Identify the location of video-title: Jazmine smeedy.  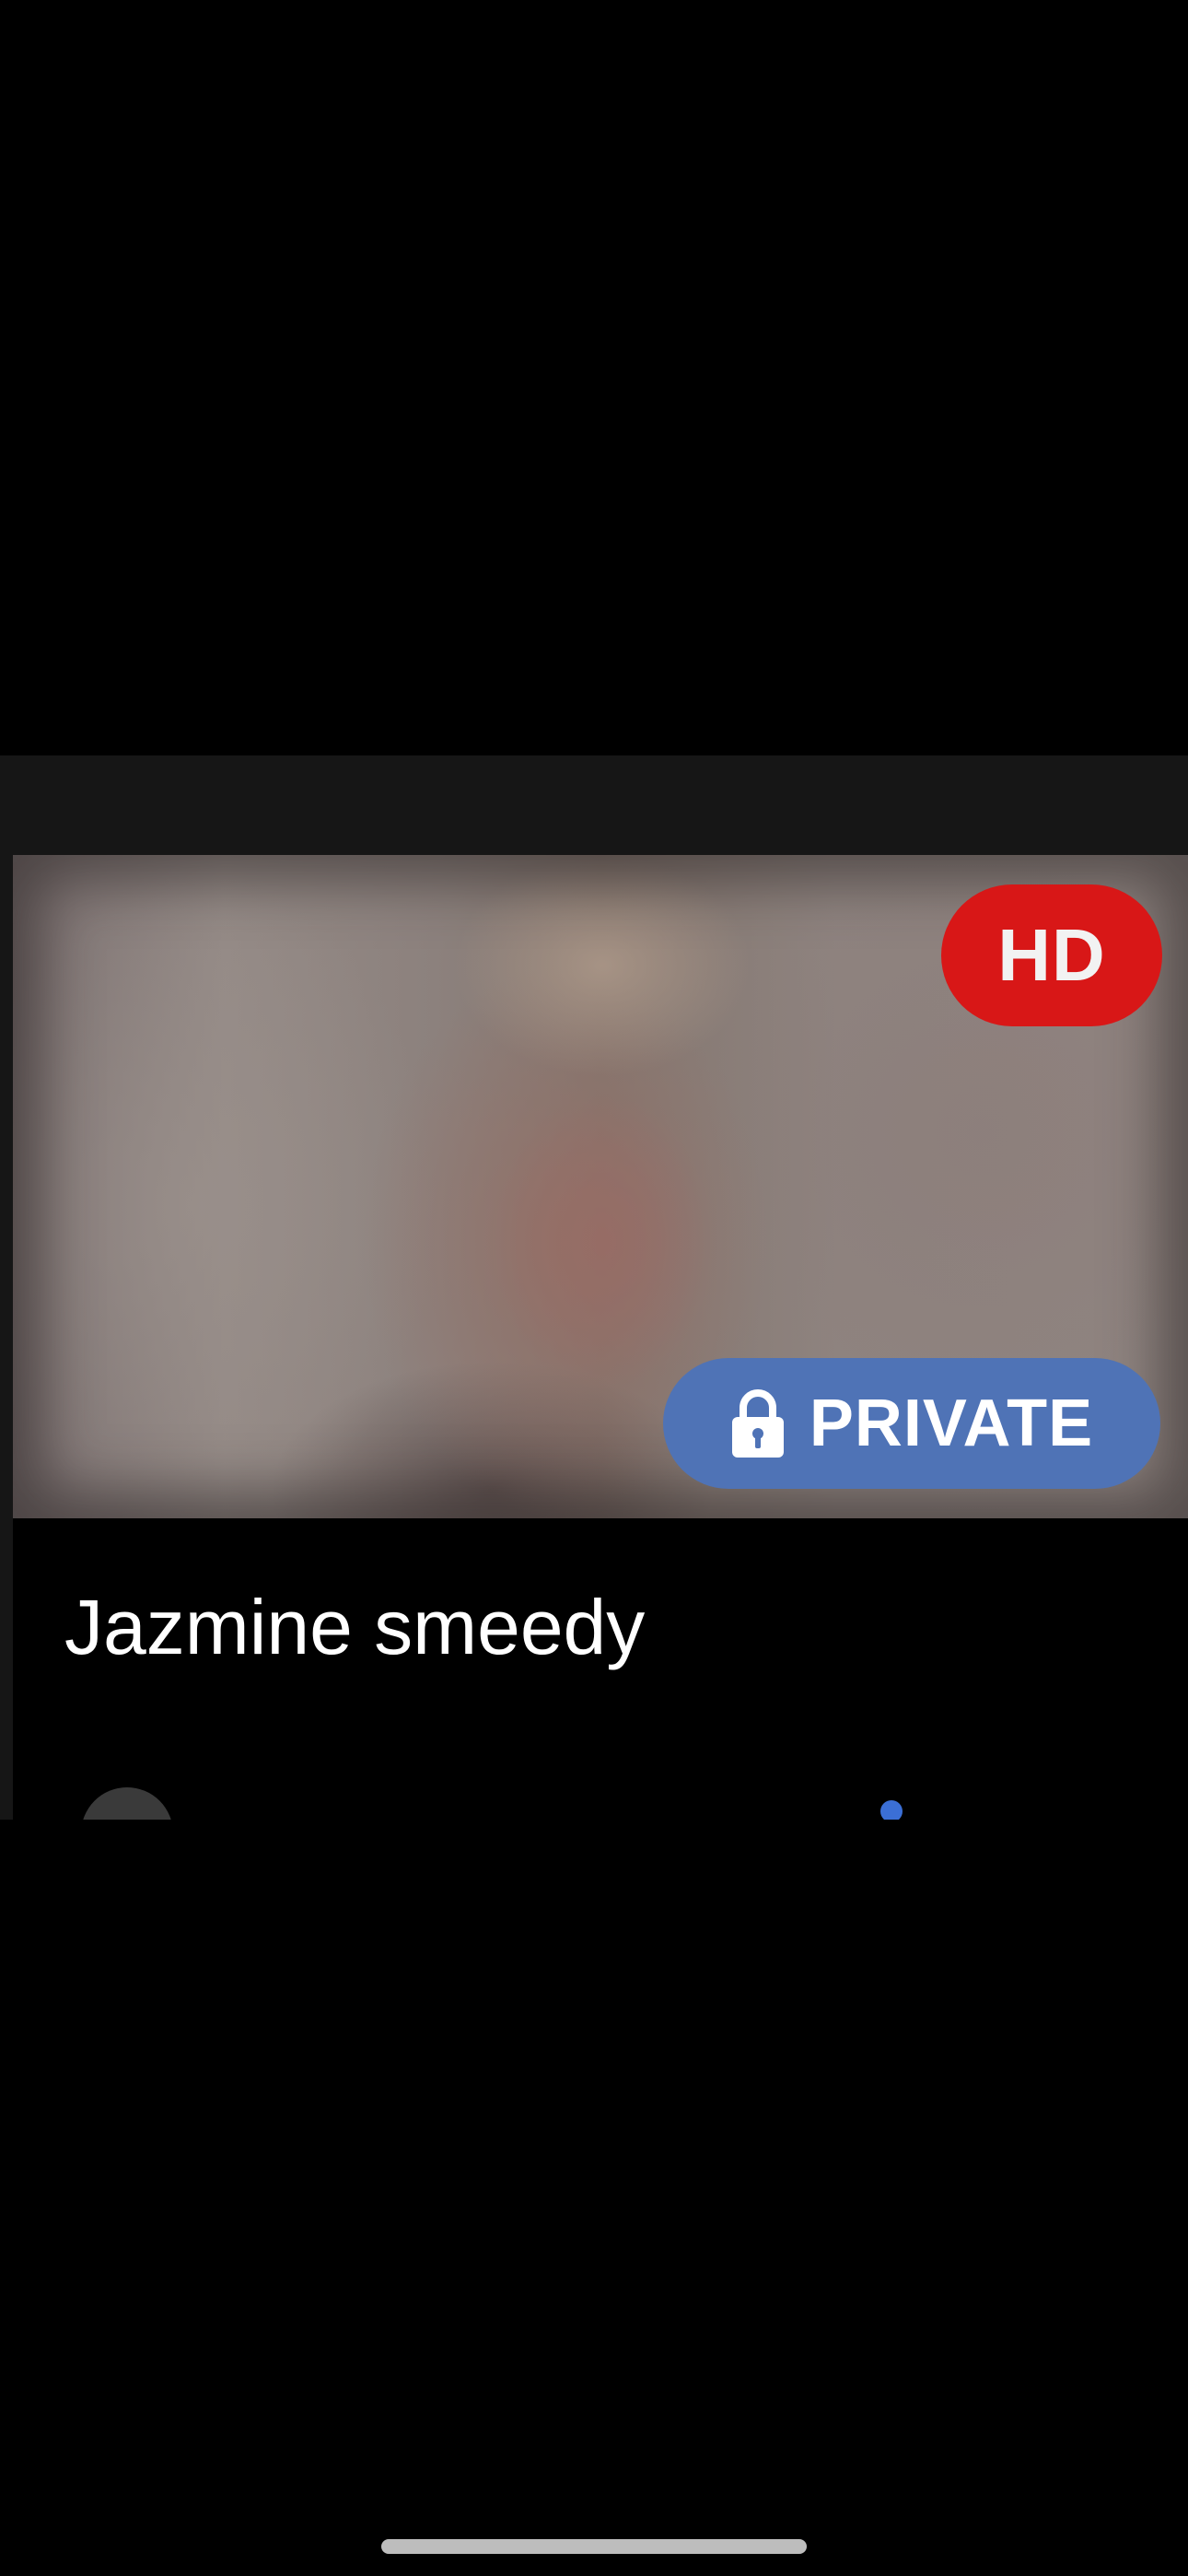
(354, 1627).